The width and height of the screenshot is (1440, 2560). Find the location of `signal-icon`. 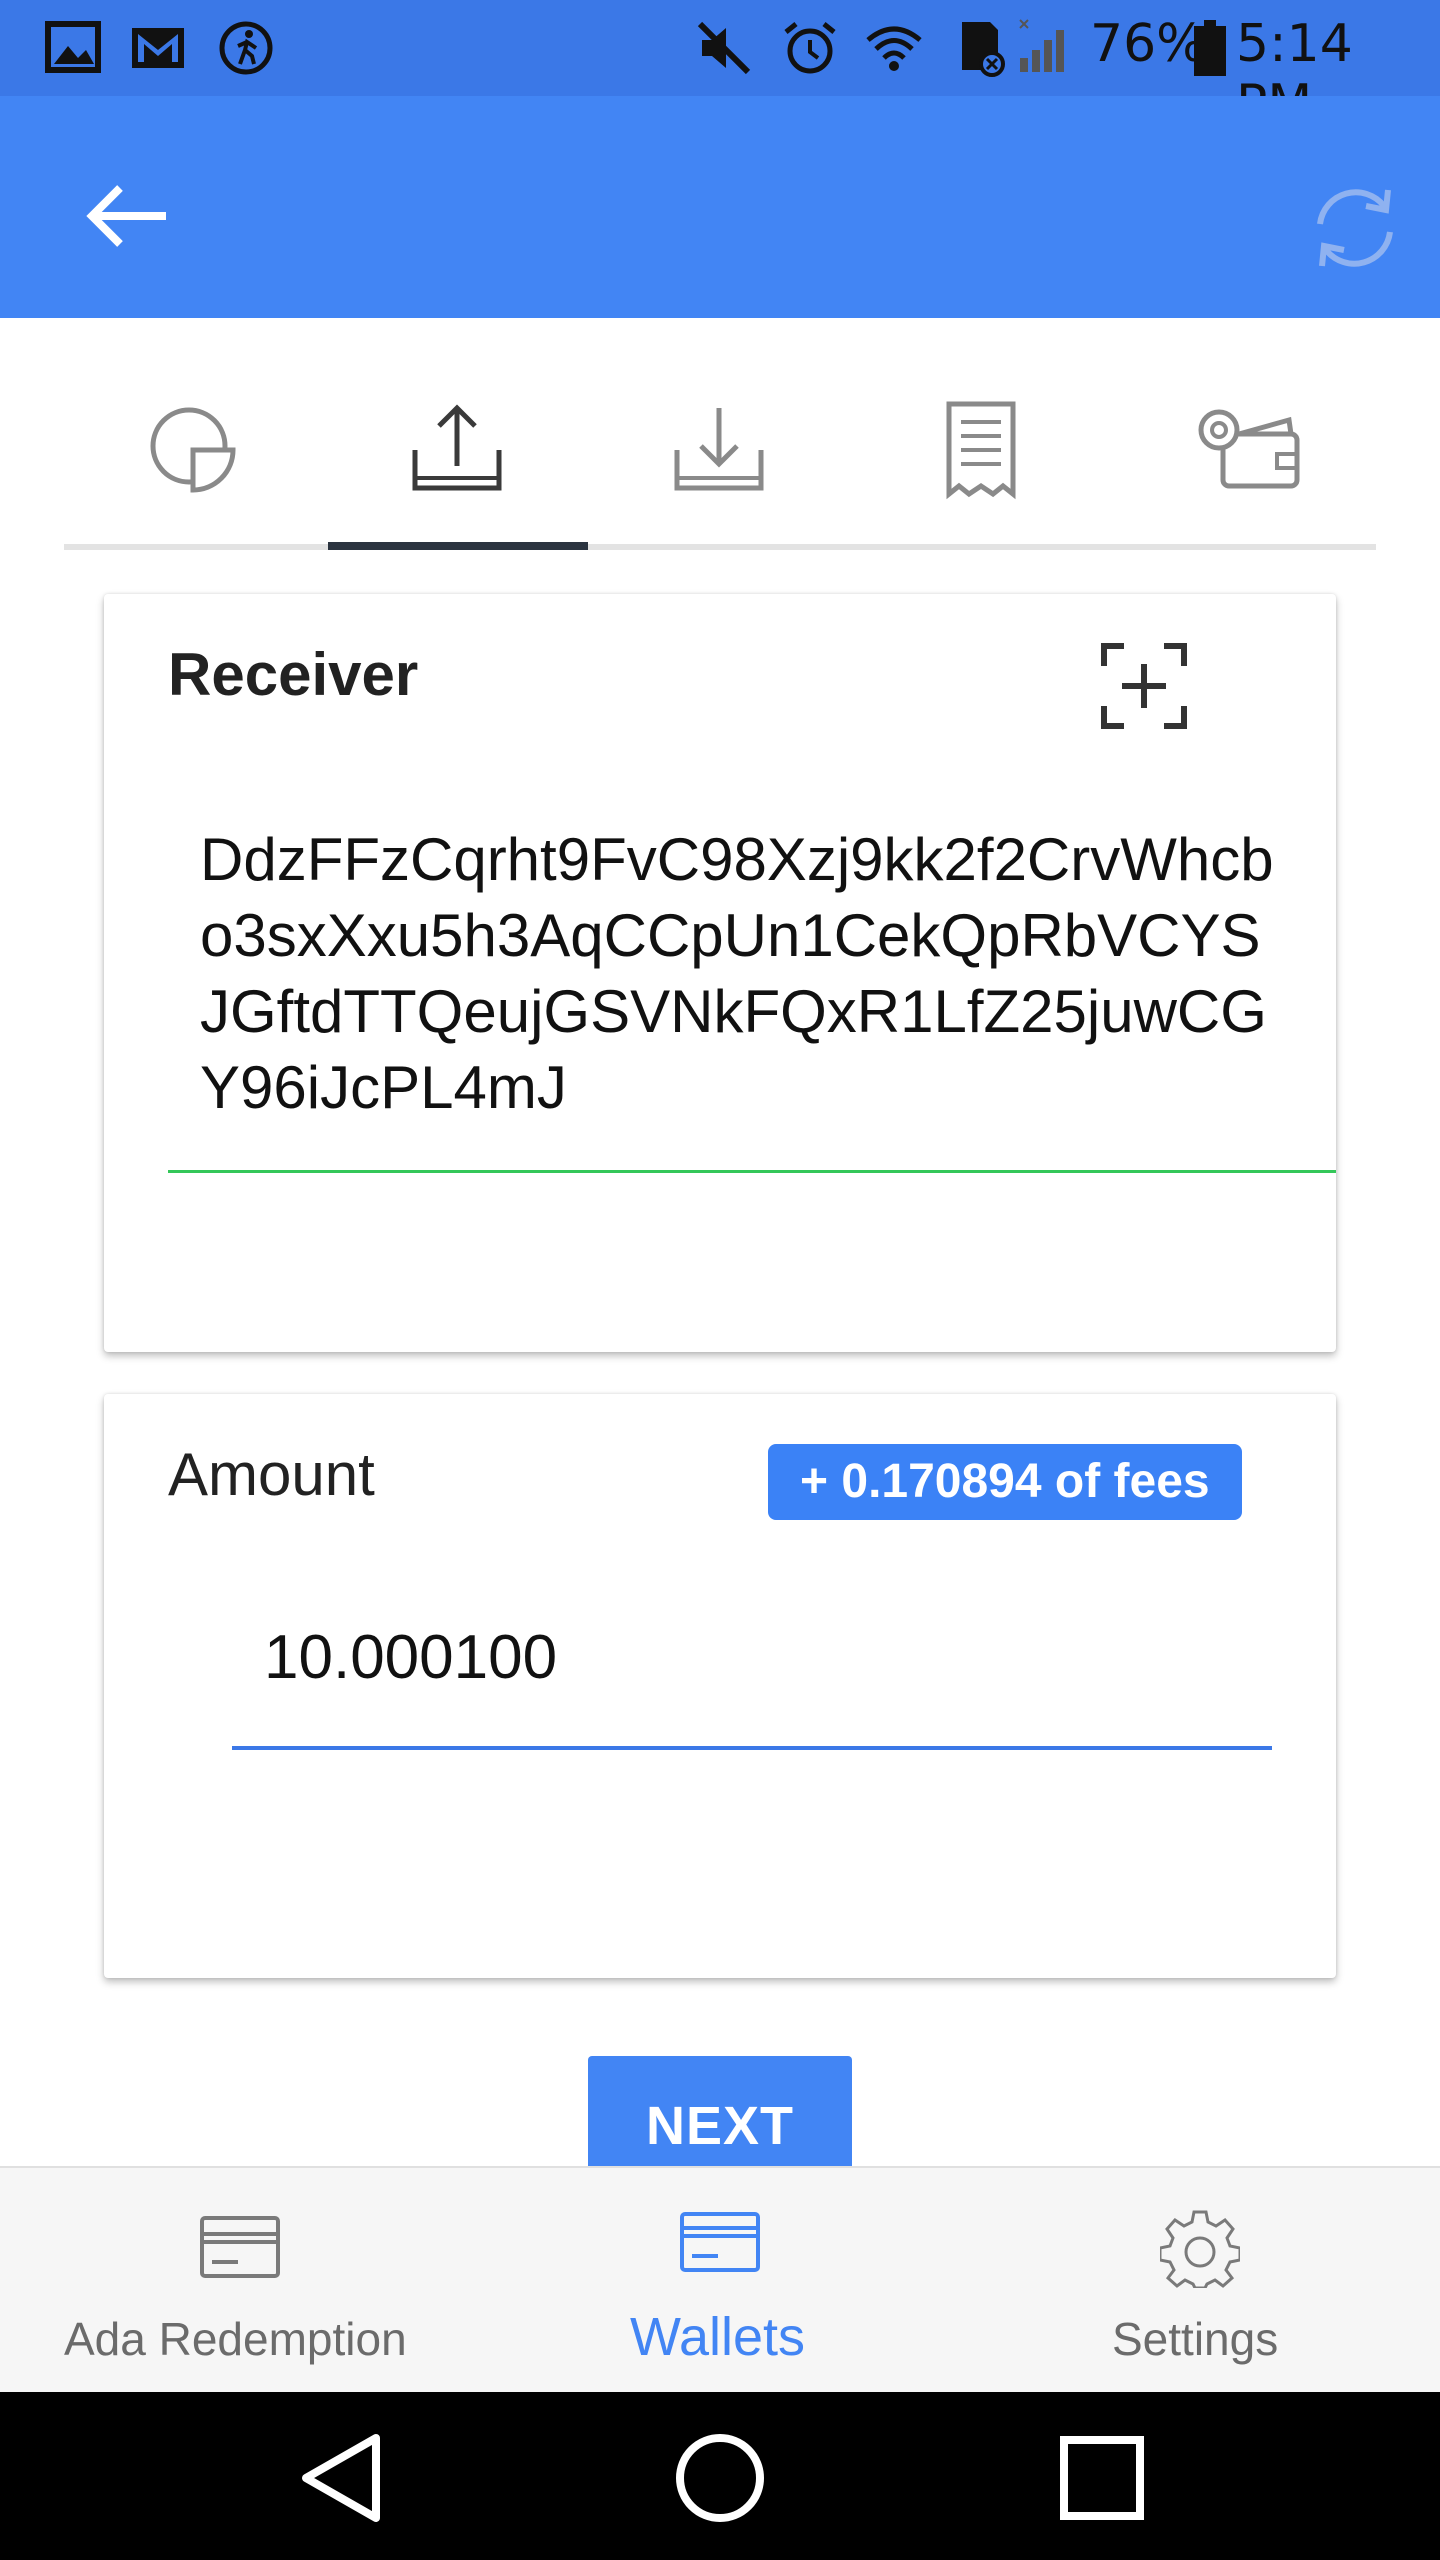

signal-icon is located at coordinates (1041, 45).